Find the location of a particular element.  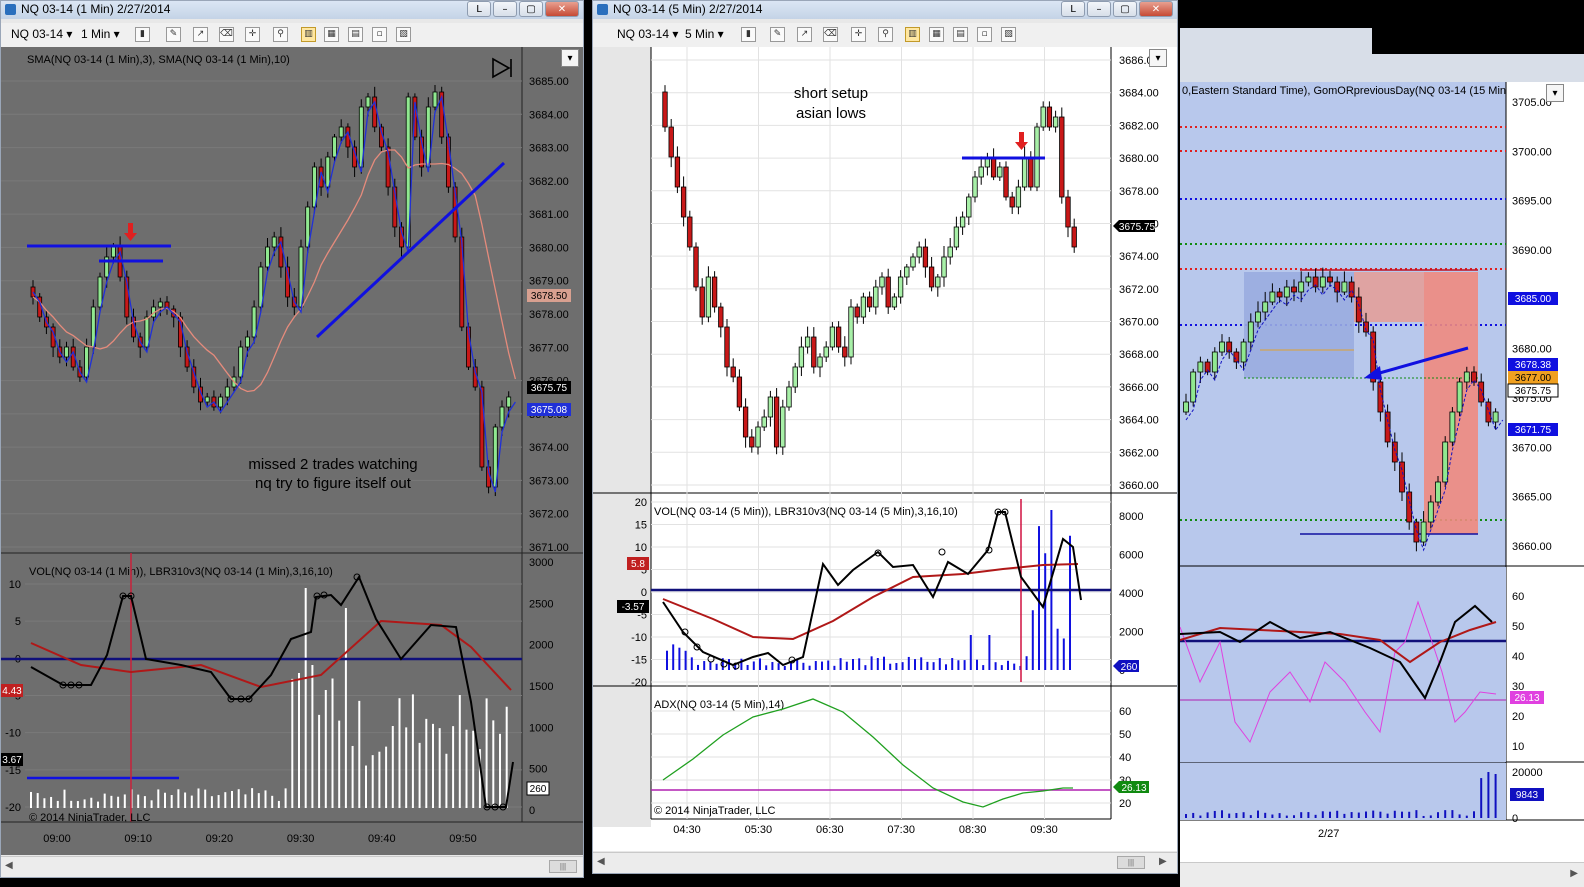

axis-tick-label: 3682.00 is located at coordinates (549, 182).